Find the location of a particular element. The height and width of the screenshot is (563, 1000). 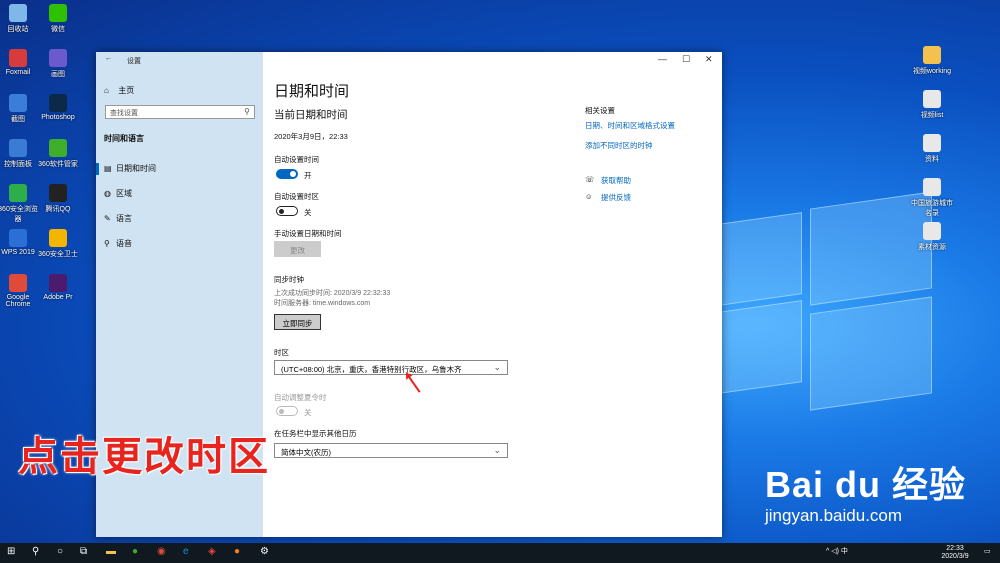

desktop-icon: 360安全浏览器 is located at coordinates (20, 204).